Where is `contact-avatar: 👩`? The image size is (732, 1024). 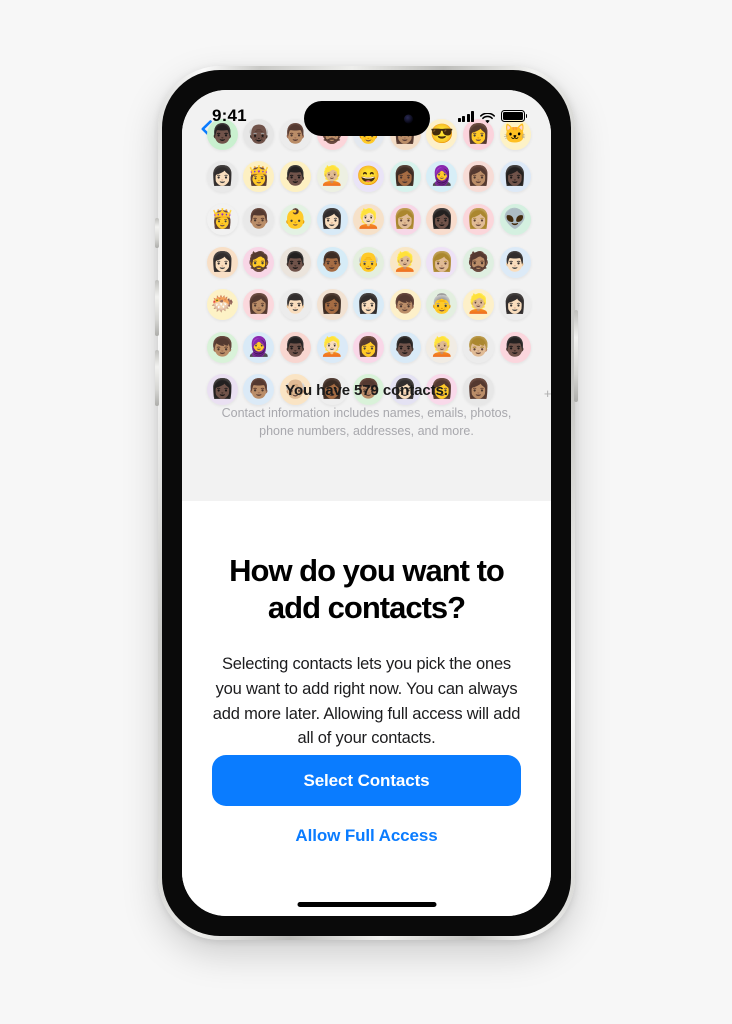 contact-avatar: 👩 is located at coordinates (368, 347).